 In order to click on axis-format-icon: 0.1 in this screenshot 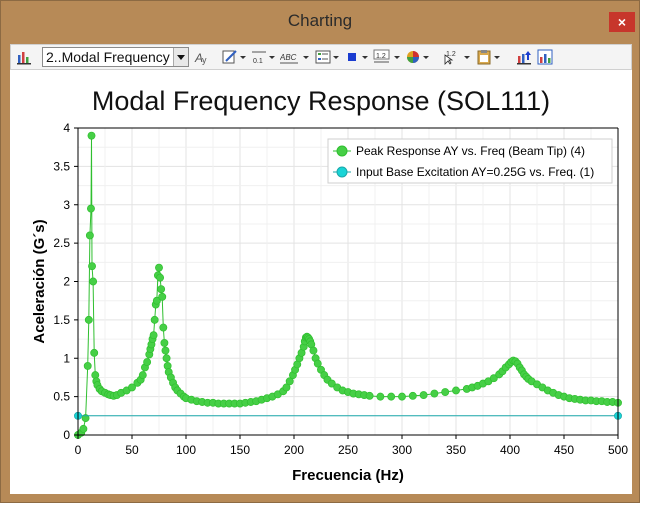, I will do `click(259, 57)`.